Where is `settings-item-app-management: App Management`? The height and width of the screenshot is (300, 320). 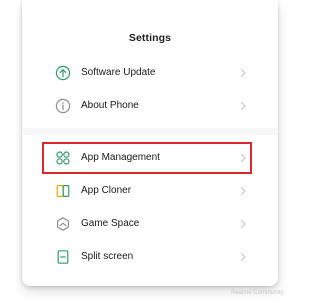 settings-item-app-management: App Management is located at coordinates (150, 158).